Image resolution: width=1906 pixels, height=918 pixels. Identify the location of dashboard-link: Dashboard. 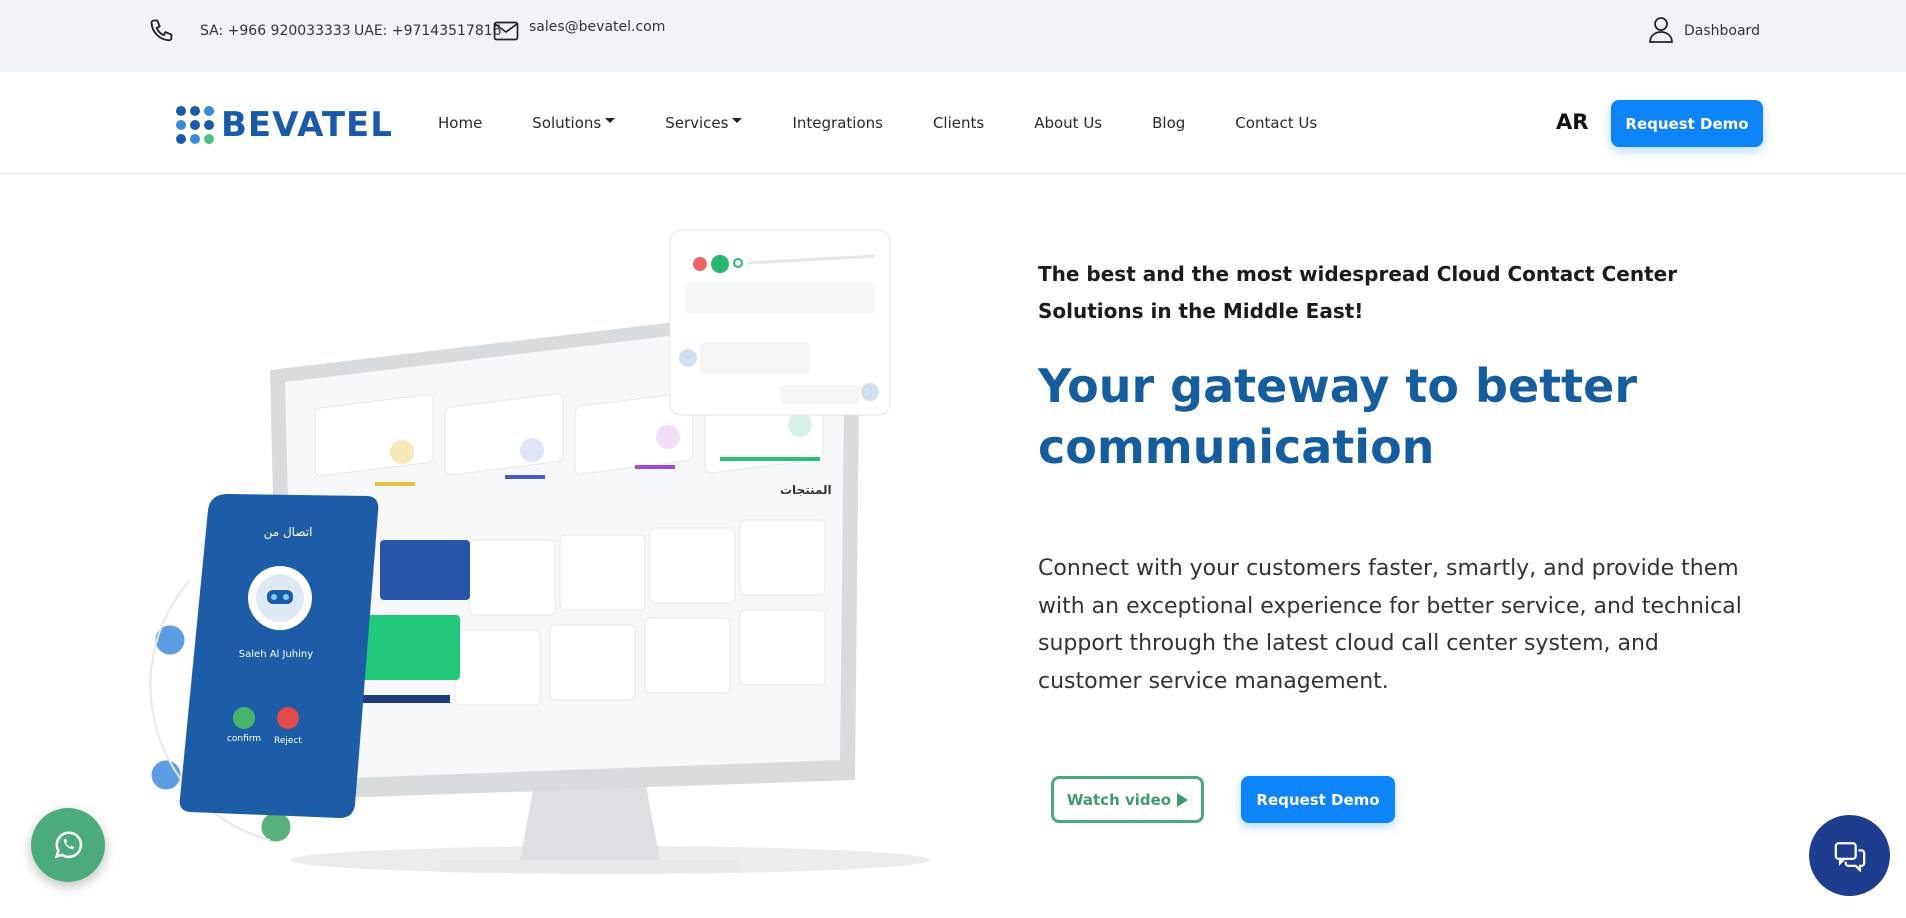
(1704, 31).